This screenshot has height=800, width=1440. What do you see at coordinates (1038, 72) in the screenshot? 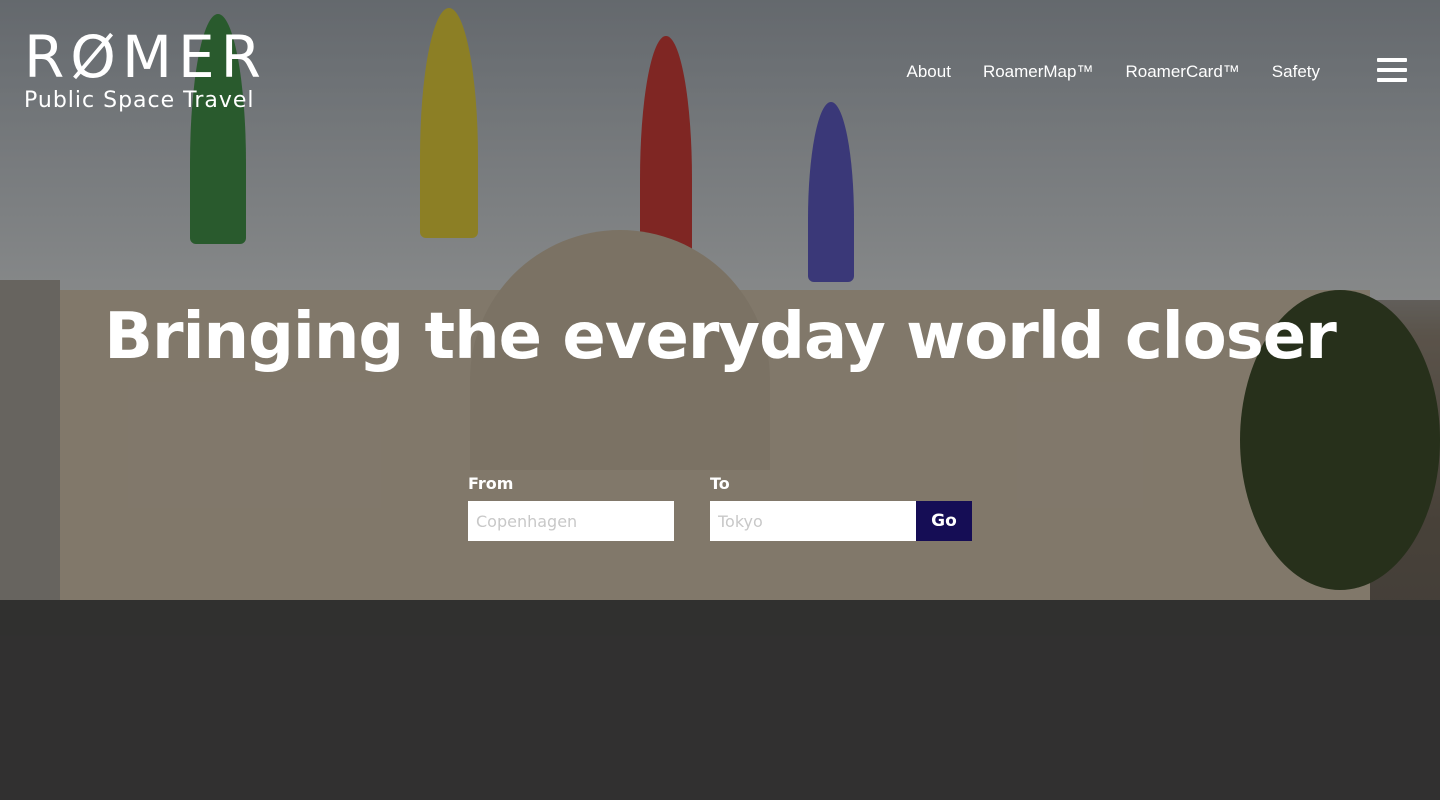
I see `nav-roamermap: RoamerMap™` at bounding box center [1038, 72].